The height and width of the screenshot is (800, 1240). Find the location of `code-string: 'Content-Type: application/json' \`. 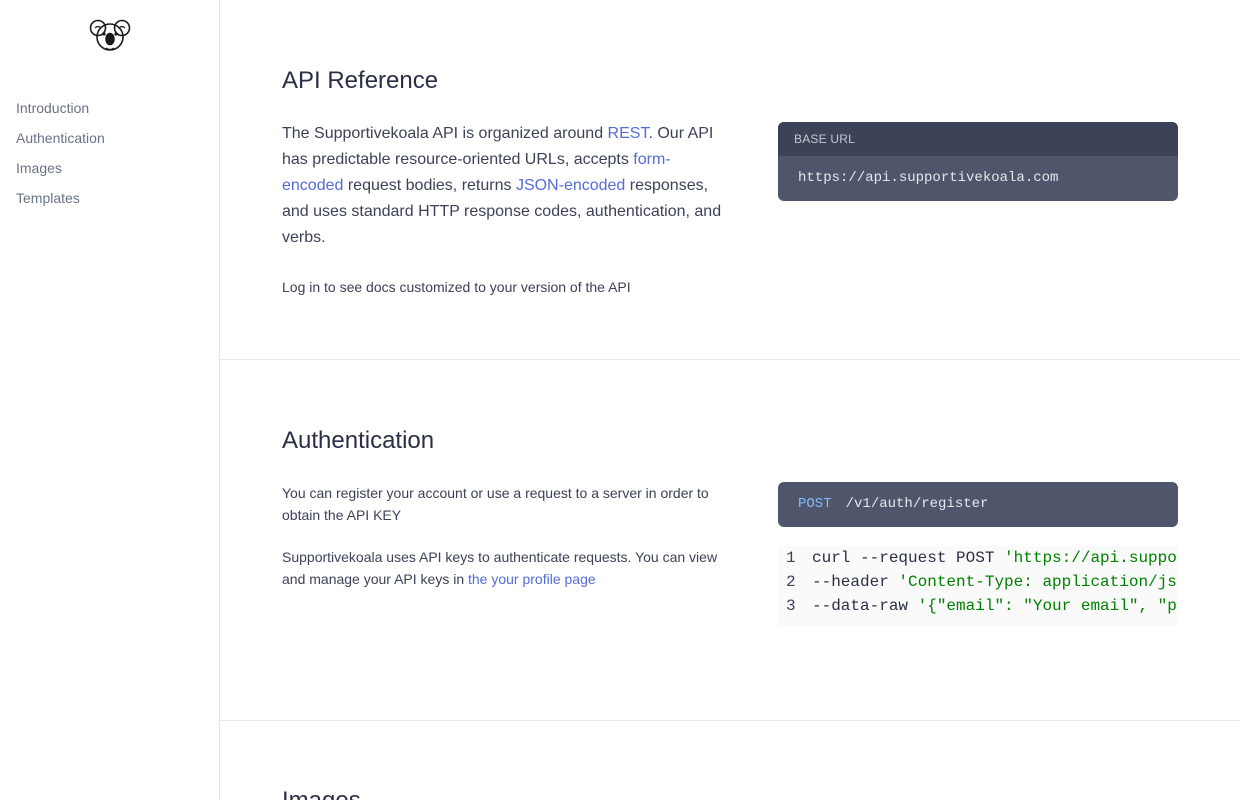

code-string: 'Content-Type: application/json' \ is located at coordinates (1038, 582).